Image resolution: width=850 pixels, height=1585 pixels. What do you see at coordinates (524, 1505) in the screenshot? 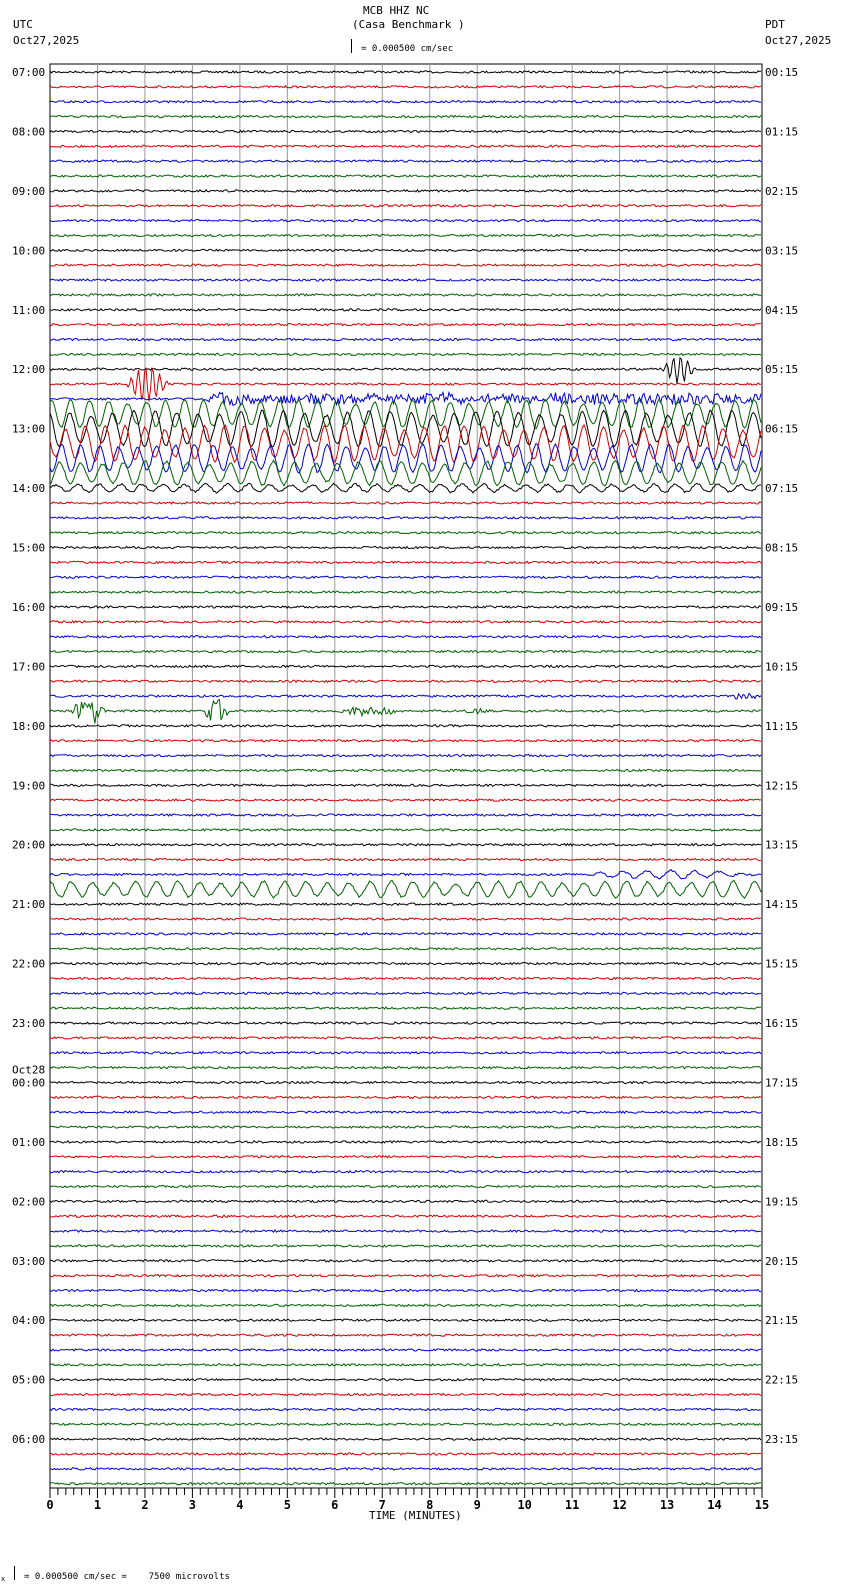
I see `x-tick-label: 10` at bounding box center [524, 1505].